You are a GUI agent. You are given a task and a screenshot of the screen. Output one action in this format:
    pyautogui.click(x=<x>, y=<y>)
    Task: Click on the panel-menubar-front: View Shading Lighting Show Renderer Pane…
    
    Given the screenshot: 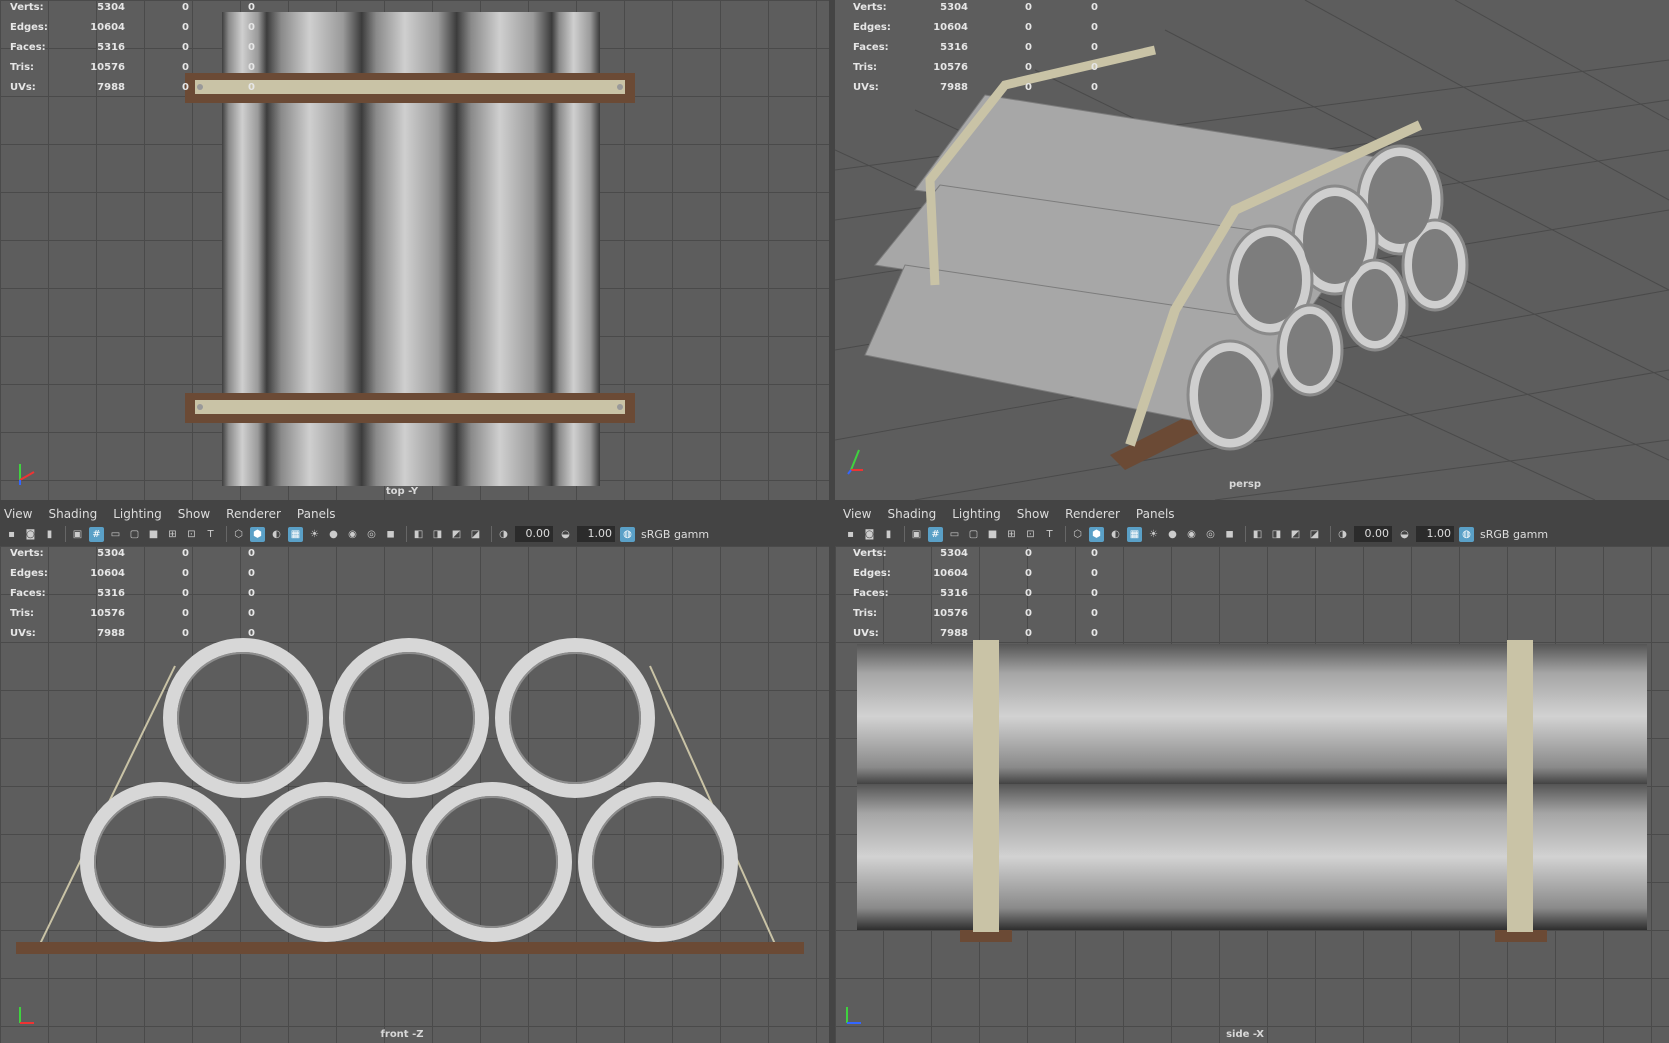 What is the action you would take?
    pyautogui.click(x=414, y=514)
    